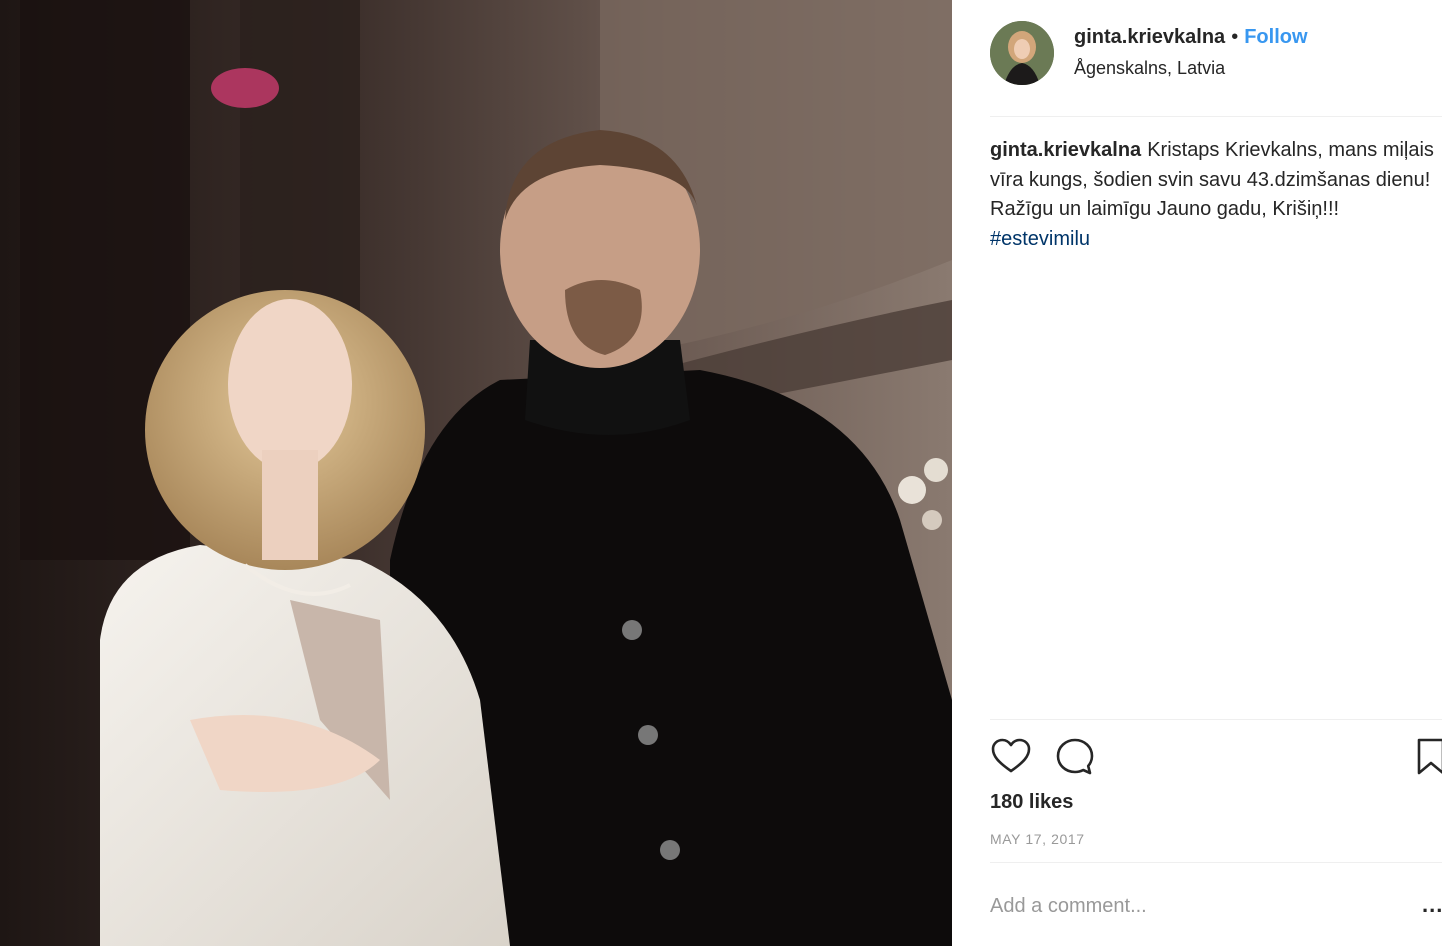  What do you see at coordinates (1275, 37) in the screenshot?
I see `follow-button: Follow` at bounding box center [1275, 37].